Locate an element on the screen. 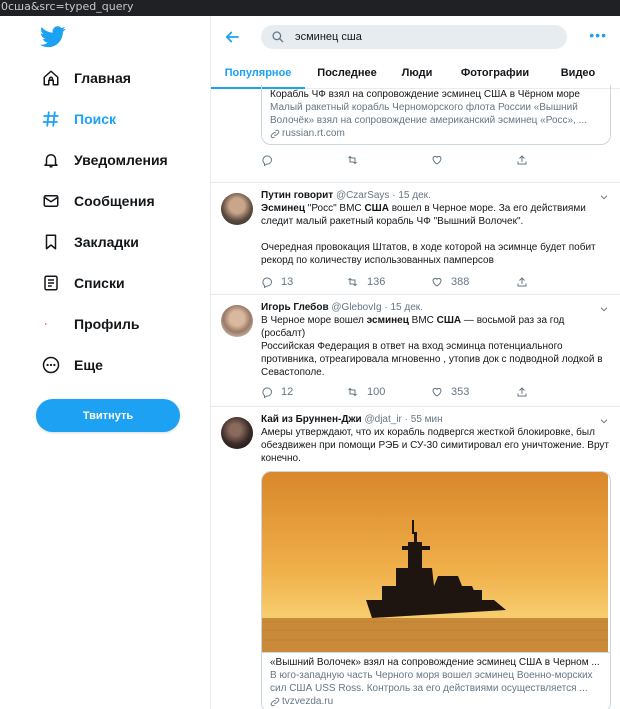 The height and width of the screenshot is (709, 620). tweet-header: Кай из Бруннен-Джи @djat_ir · 55 мин is located at coordinates (436, 419).